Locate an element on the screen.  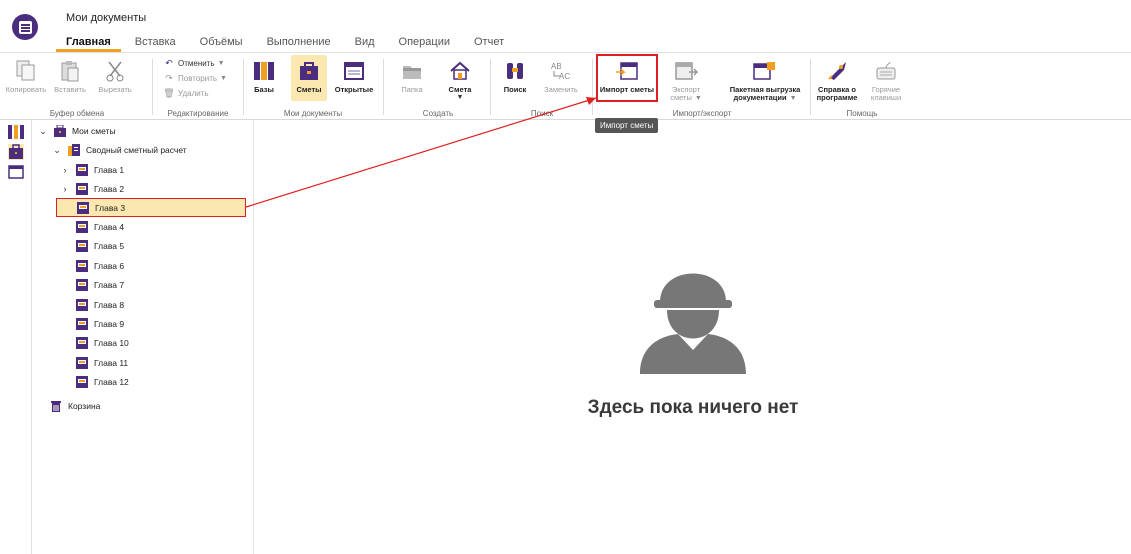
binoculars-icon is located at coordinates (515, 71).